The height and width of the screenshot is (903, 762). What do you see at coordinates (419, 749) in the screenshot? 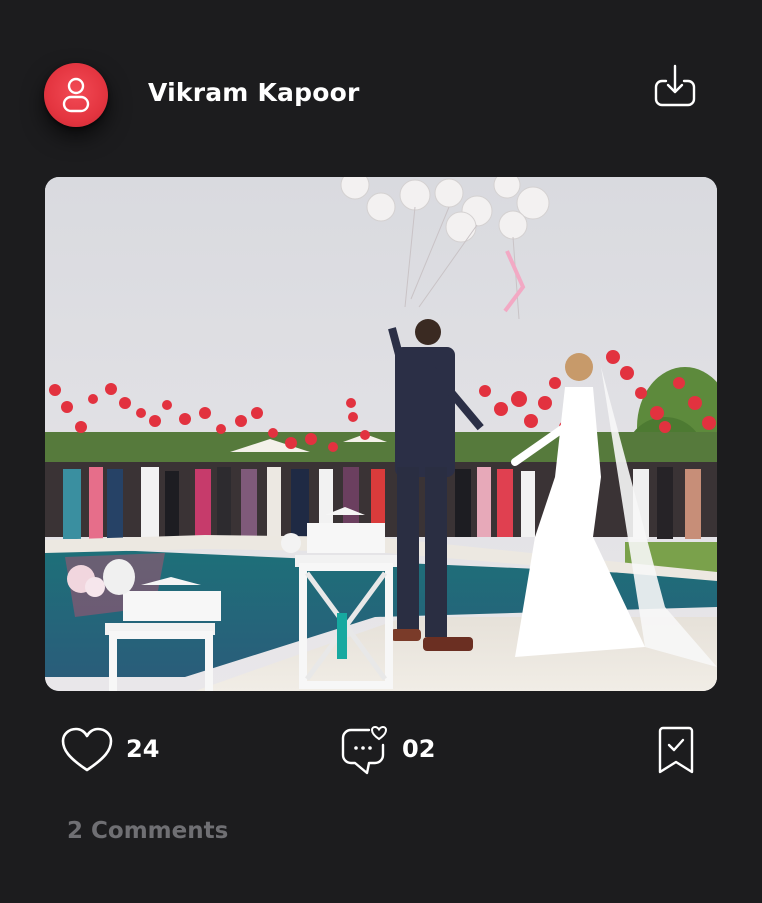
I see `comment-count: 02` at bounding box center [419, 749].